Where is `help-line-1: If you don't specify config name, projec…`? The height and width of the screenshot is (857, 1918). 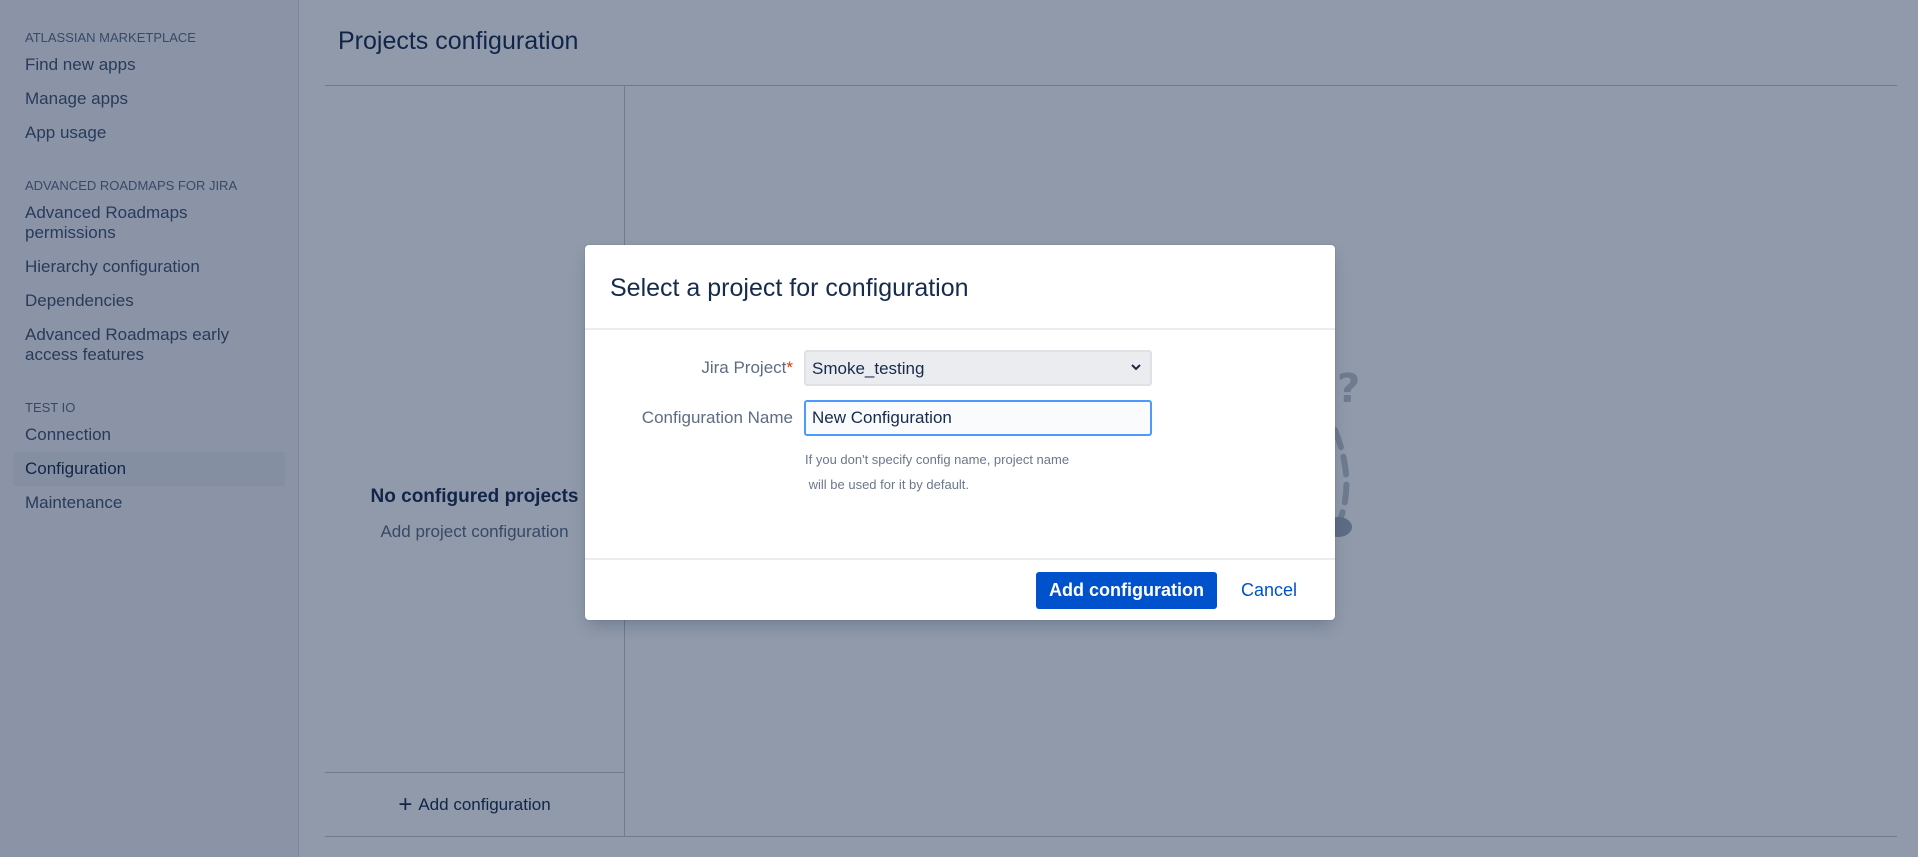
help-line-1: If you don't specify config name, projec… is located at coordinates (937, 459).